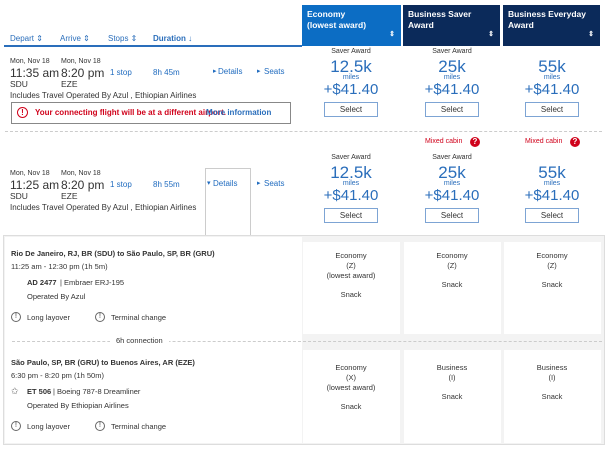 The height and width of the screenshot is (450, 610). What do you see at coordinates (35, 73) in the screenshot?
I see `depart-time: 11:35 am` at bounding box center [35, 73].